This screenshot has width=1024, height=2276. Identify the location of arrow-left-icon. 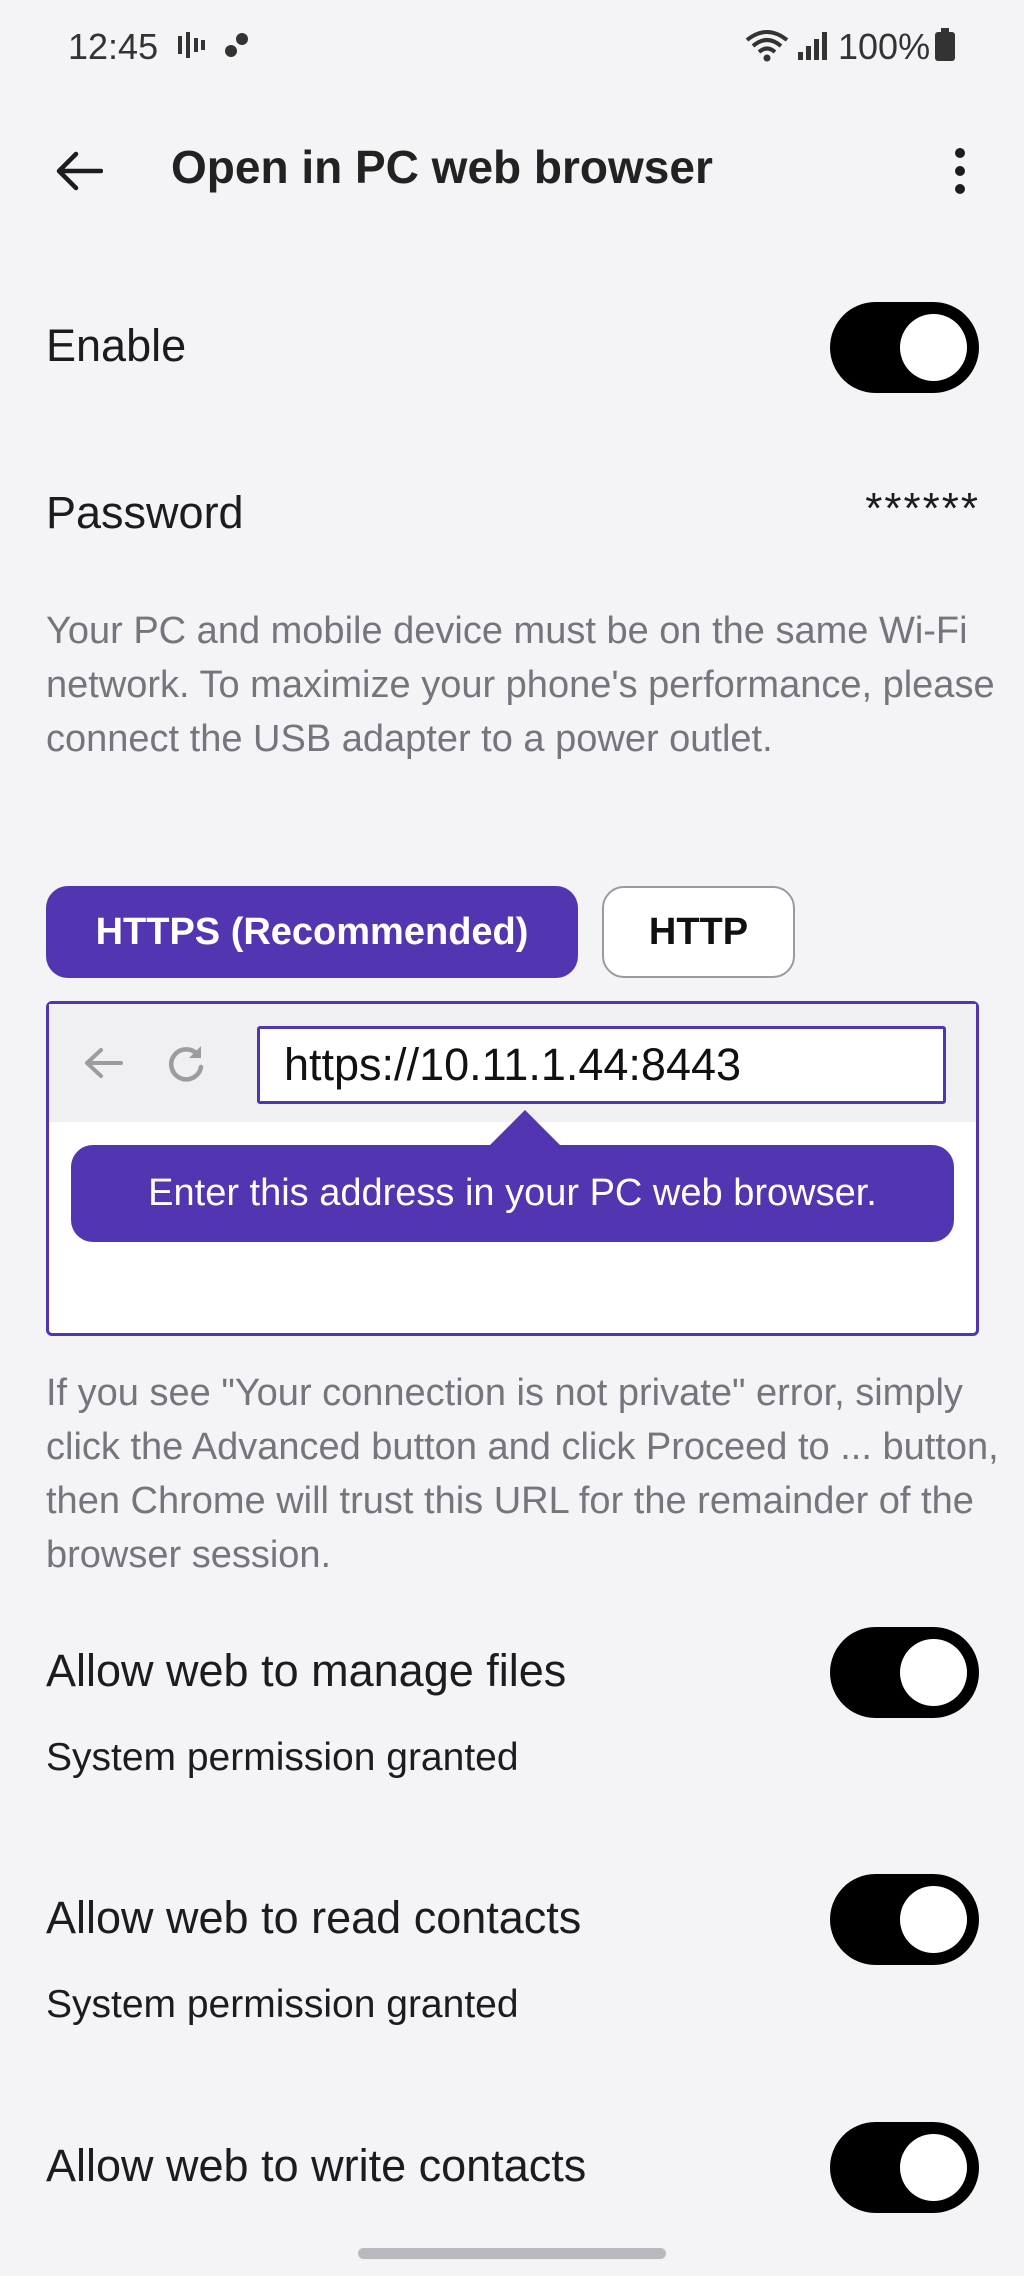
(79, 173).